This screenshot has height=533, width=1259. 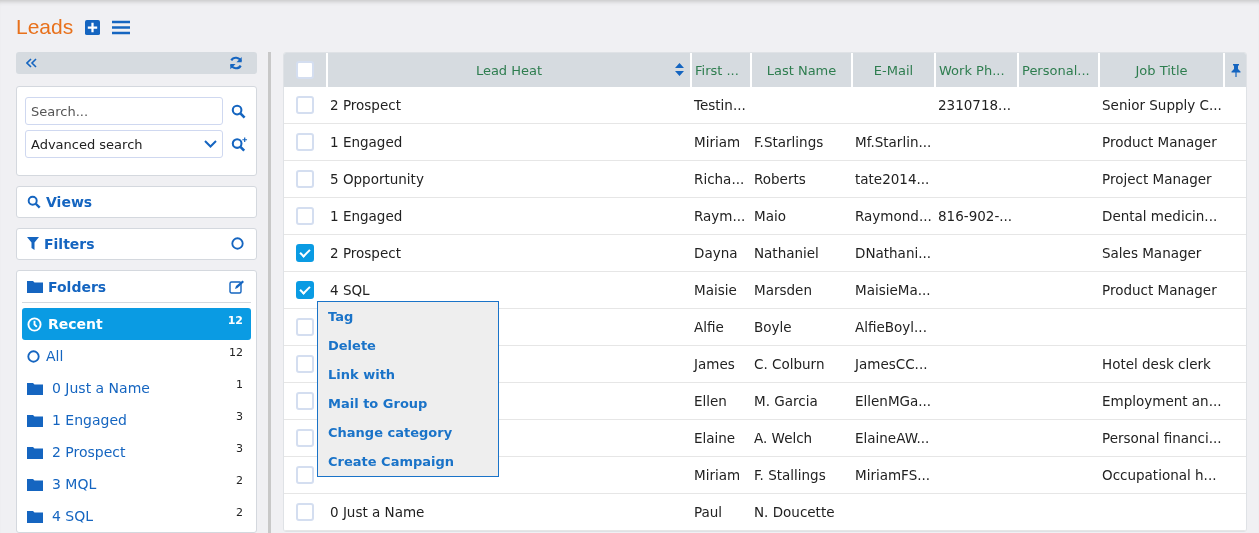 What do you see at coordinates (413, 318) in the screenshot?
I see `menu-item: Tag` at bounding box center [413, 318].